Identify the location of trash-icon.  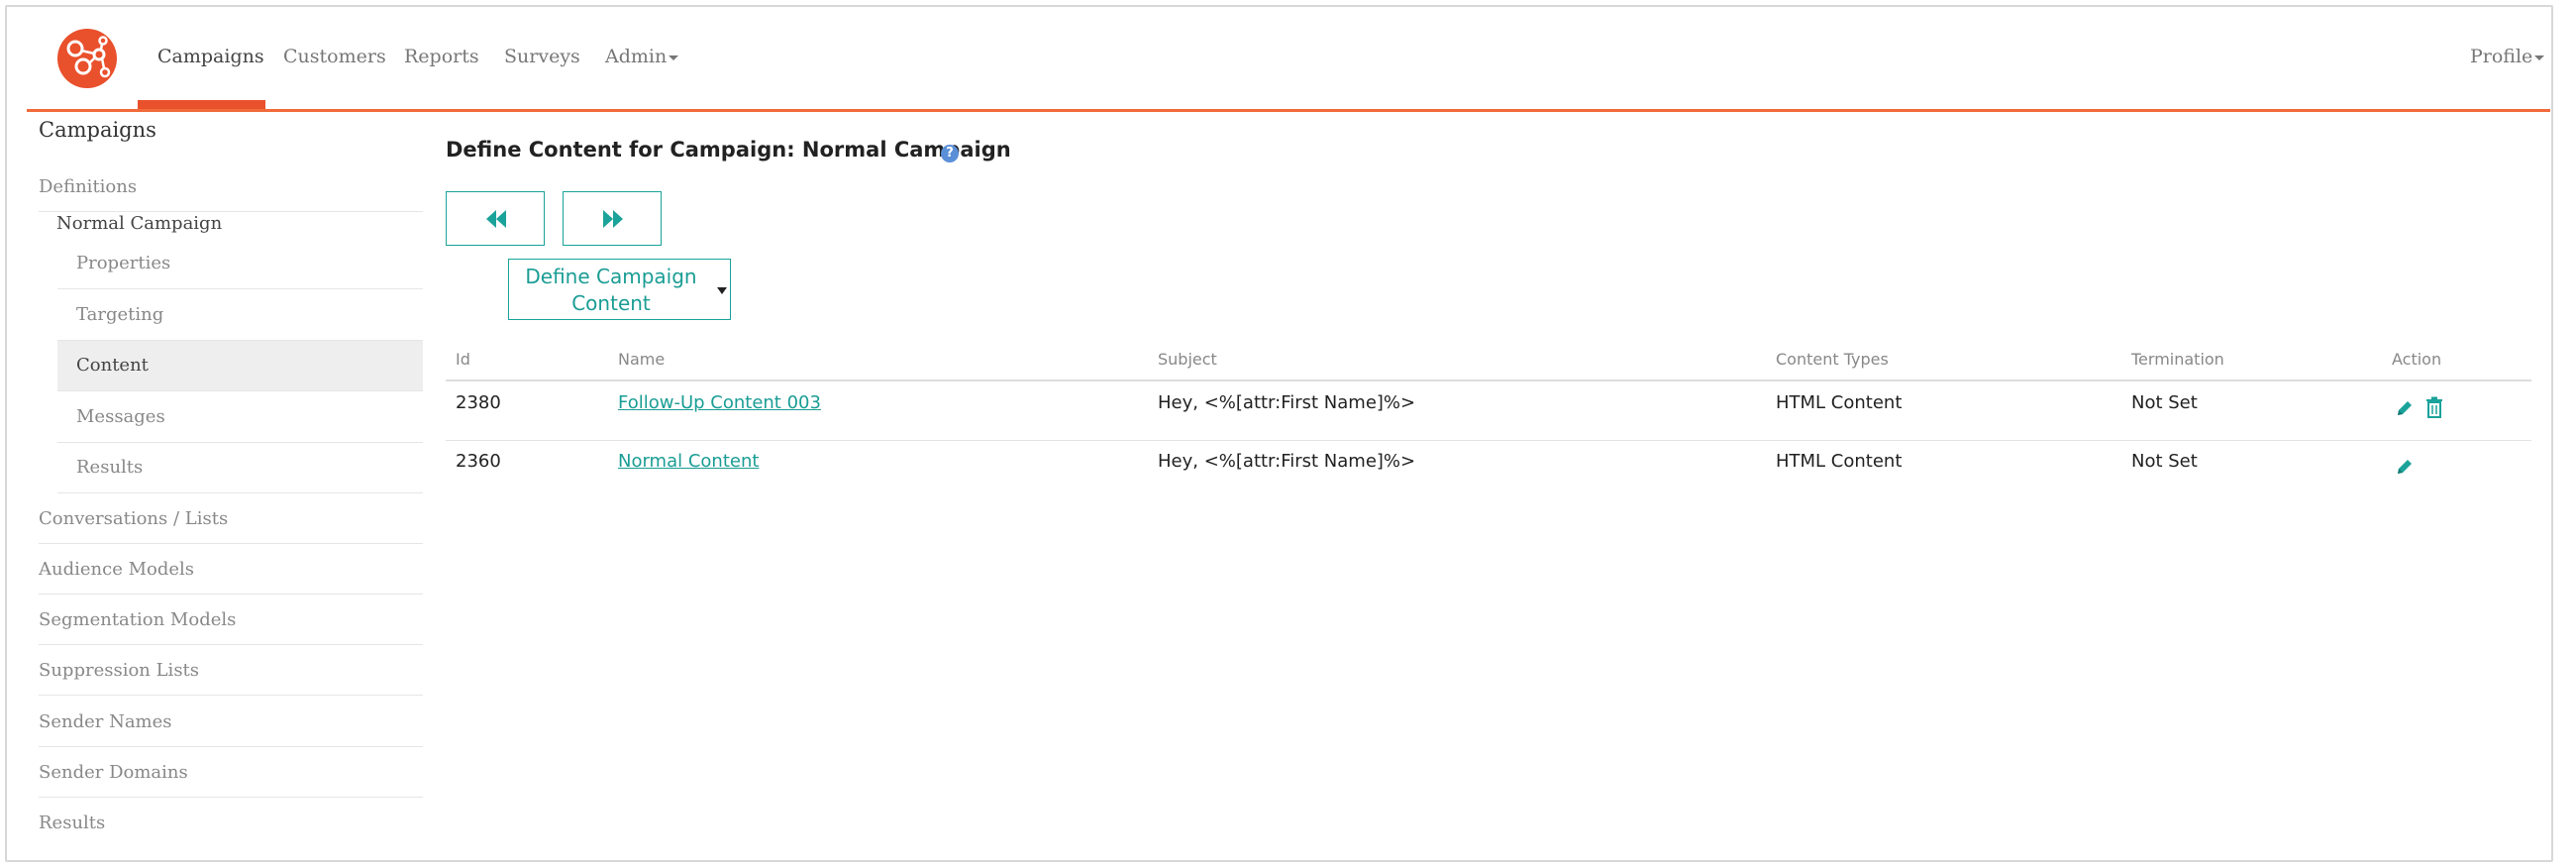
(2434, 409).